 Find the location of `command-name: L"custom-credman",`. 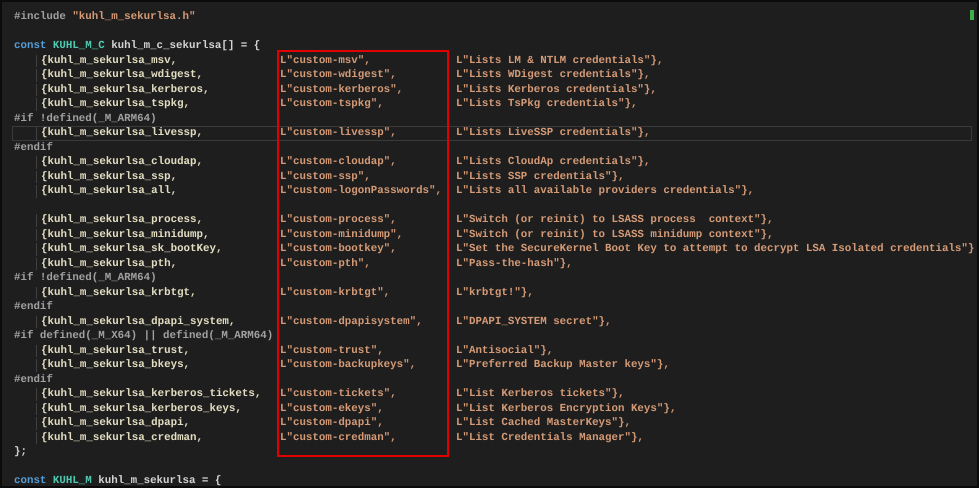

command-name: L"custom-credman", is located at coordinates (338, 438).